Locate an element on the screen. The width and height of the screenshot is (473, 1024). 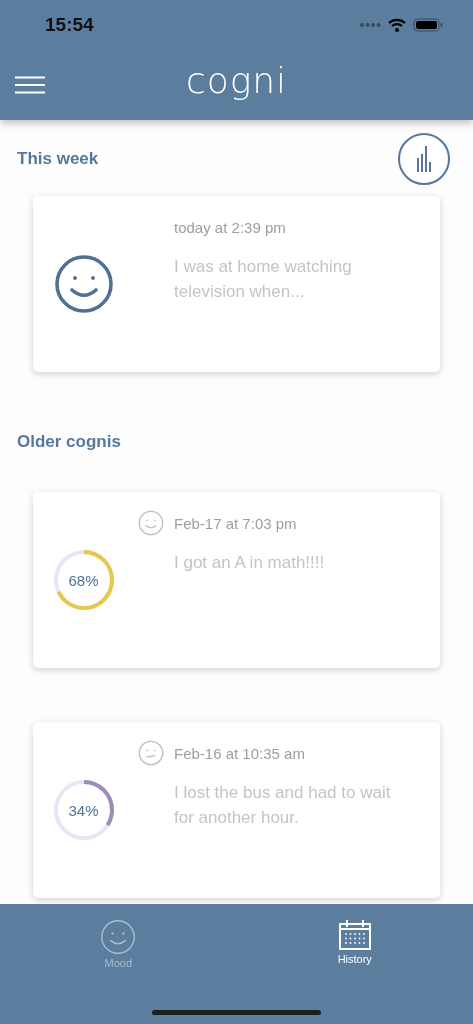
percent-label: 34% is located at coordinates (83, 810).